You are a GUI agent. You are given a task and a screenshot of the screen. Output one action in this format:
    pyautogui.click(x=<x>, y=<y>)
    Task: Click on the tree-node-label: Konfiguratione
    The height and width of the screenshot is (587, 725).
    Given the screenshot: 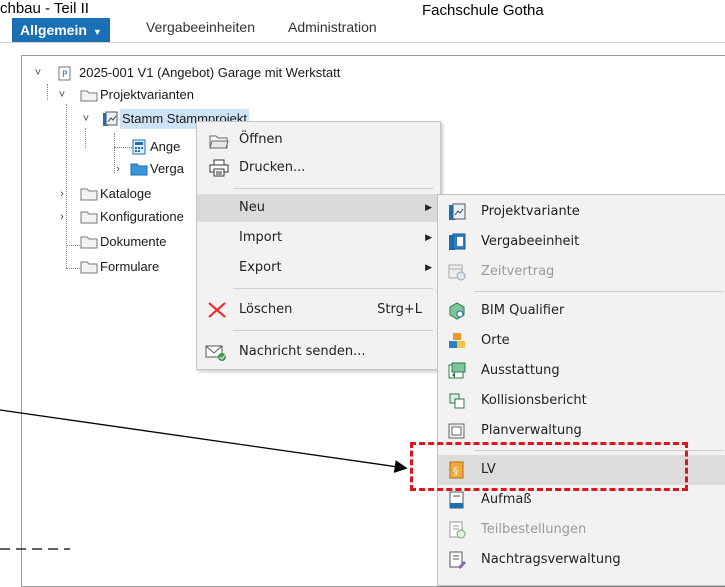 What is the action you would take?
    pyautogui.click(x=142, y=216)
    